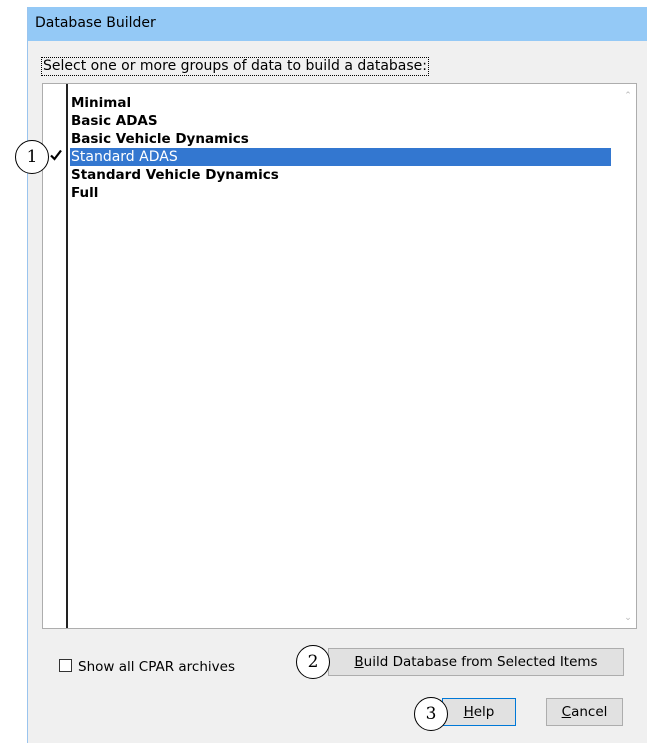 This screenshot has height=743, width=647. What do you see at coordinates (628, 96) in the screenshot?
I see `scroll-up-arrow-icon: ⌃` at bounding box center [628, 96].